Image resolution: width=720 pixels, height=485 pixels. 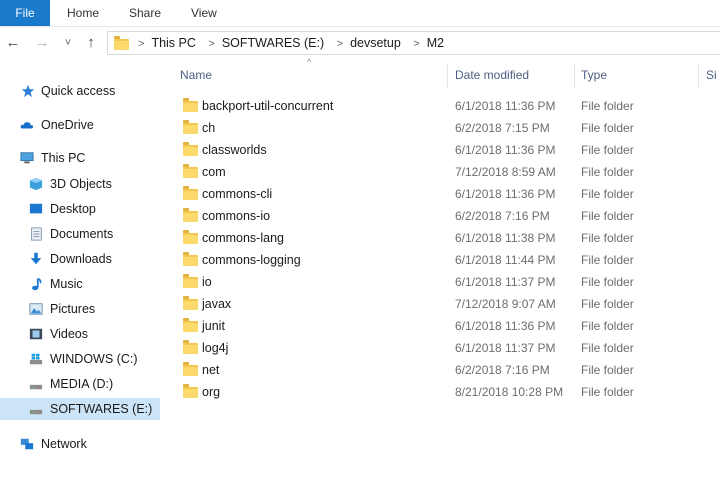 What do you see at coordinates (594, 75) in the screenshot?
I see `column-header-type: Type` at bounding box center [594, 75].